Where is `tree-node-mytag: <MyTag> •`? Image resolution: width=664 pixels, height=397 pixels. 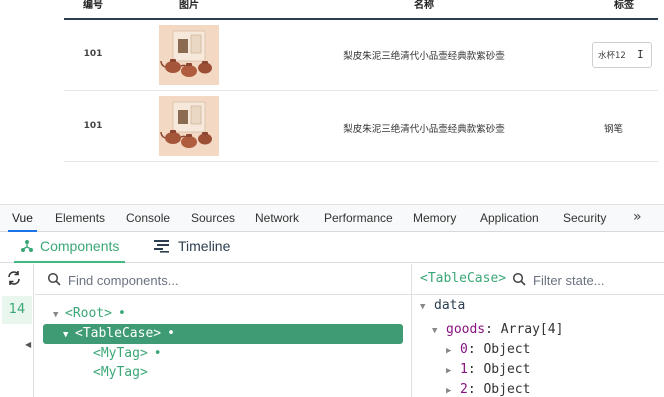
tree-node-mytag: <MyTag> • is located at coordinates (127, 354).